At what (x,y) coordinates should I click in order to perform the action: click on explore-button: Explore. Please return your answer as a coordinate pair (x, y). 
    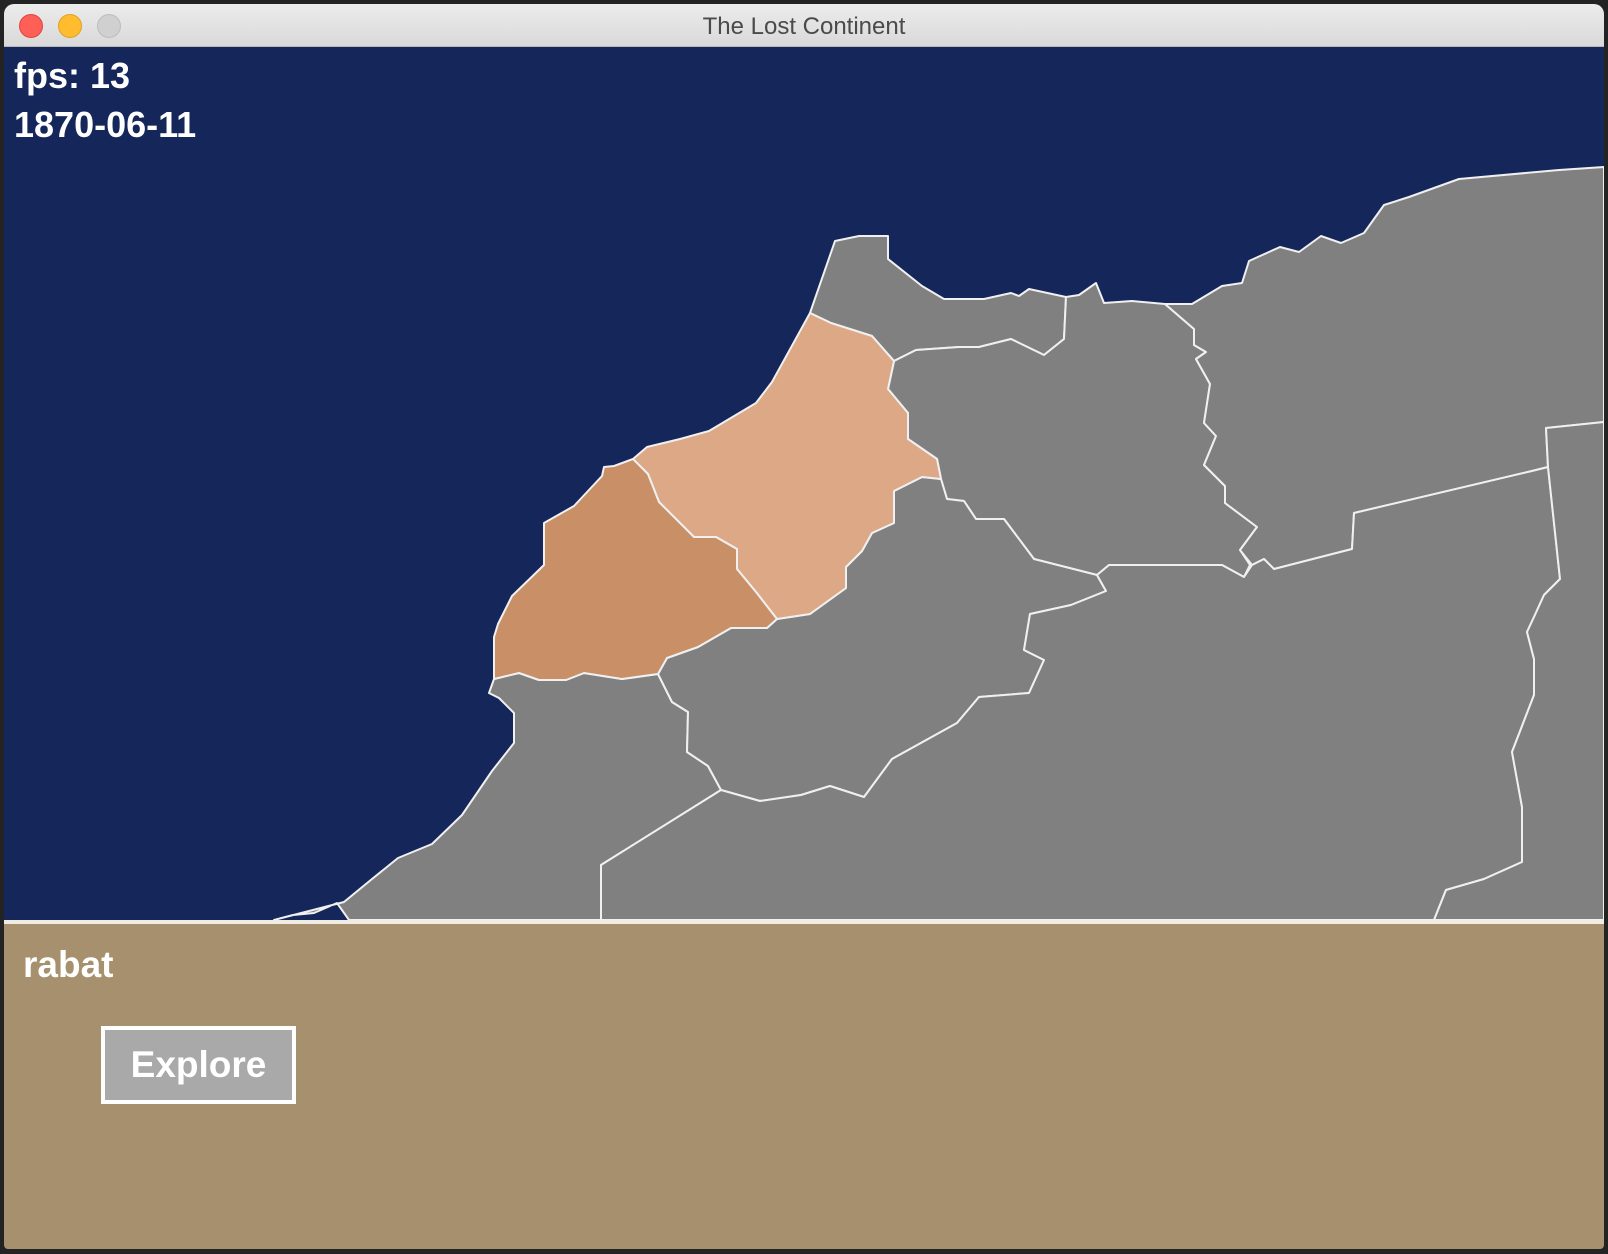
    Looking at the image, I should click on (198, 1065).